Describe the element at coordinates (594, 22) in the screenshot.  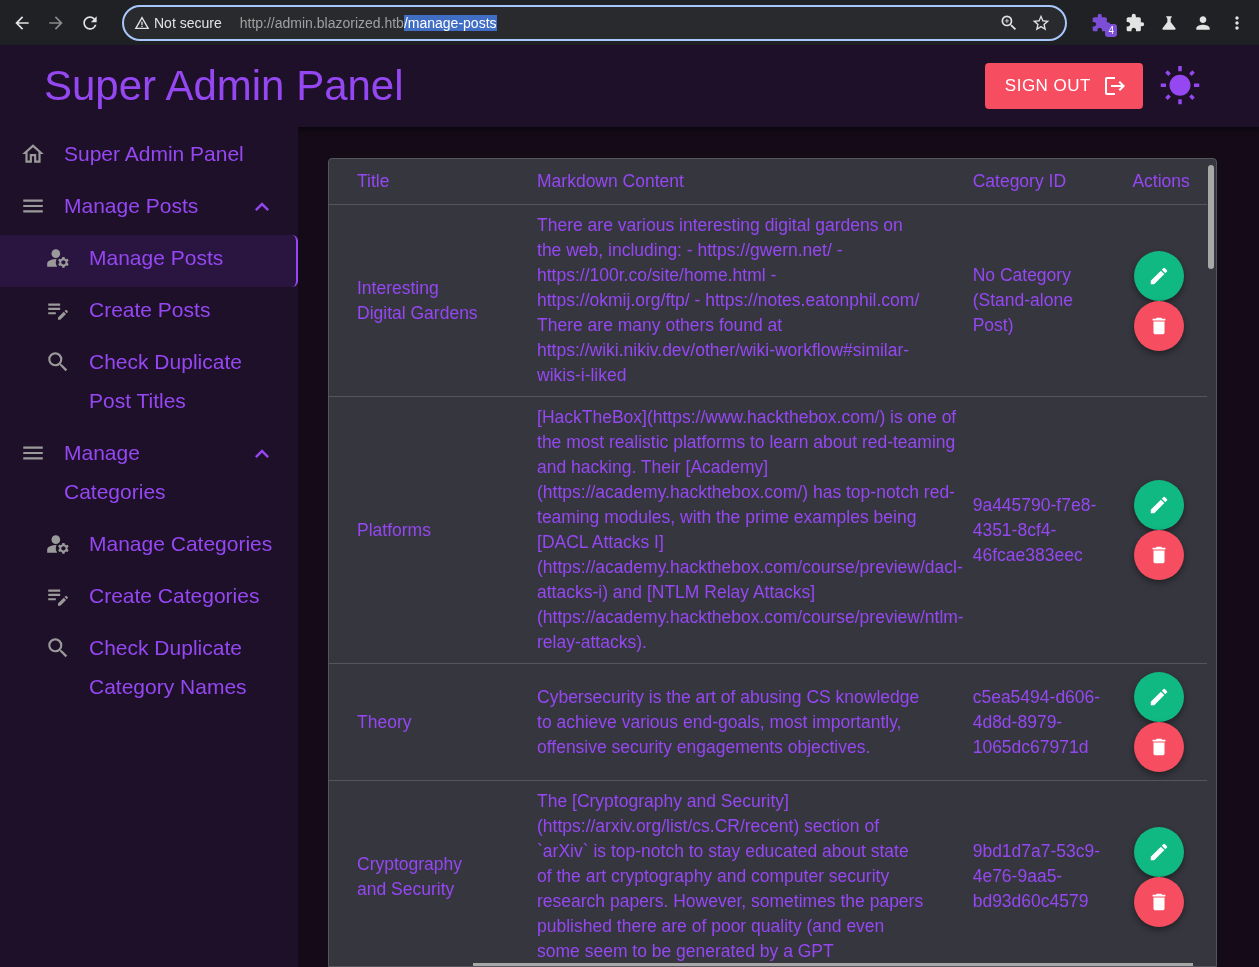
I see `address-bar: Not secure http://admin.blazorized.htb/manage-posts` at that location.